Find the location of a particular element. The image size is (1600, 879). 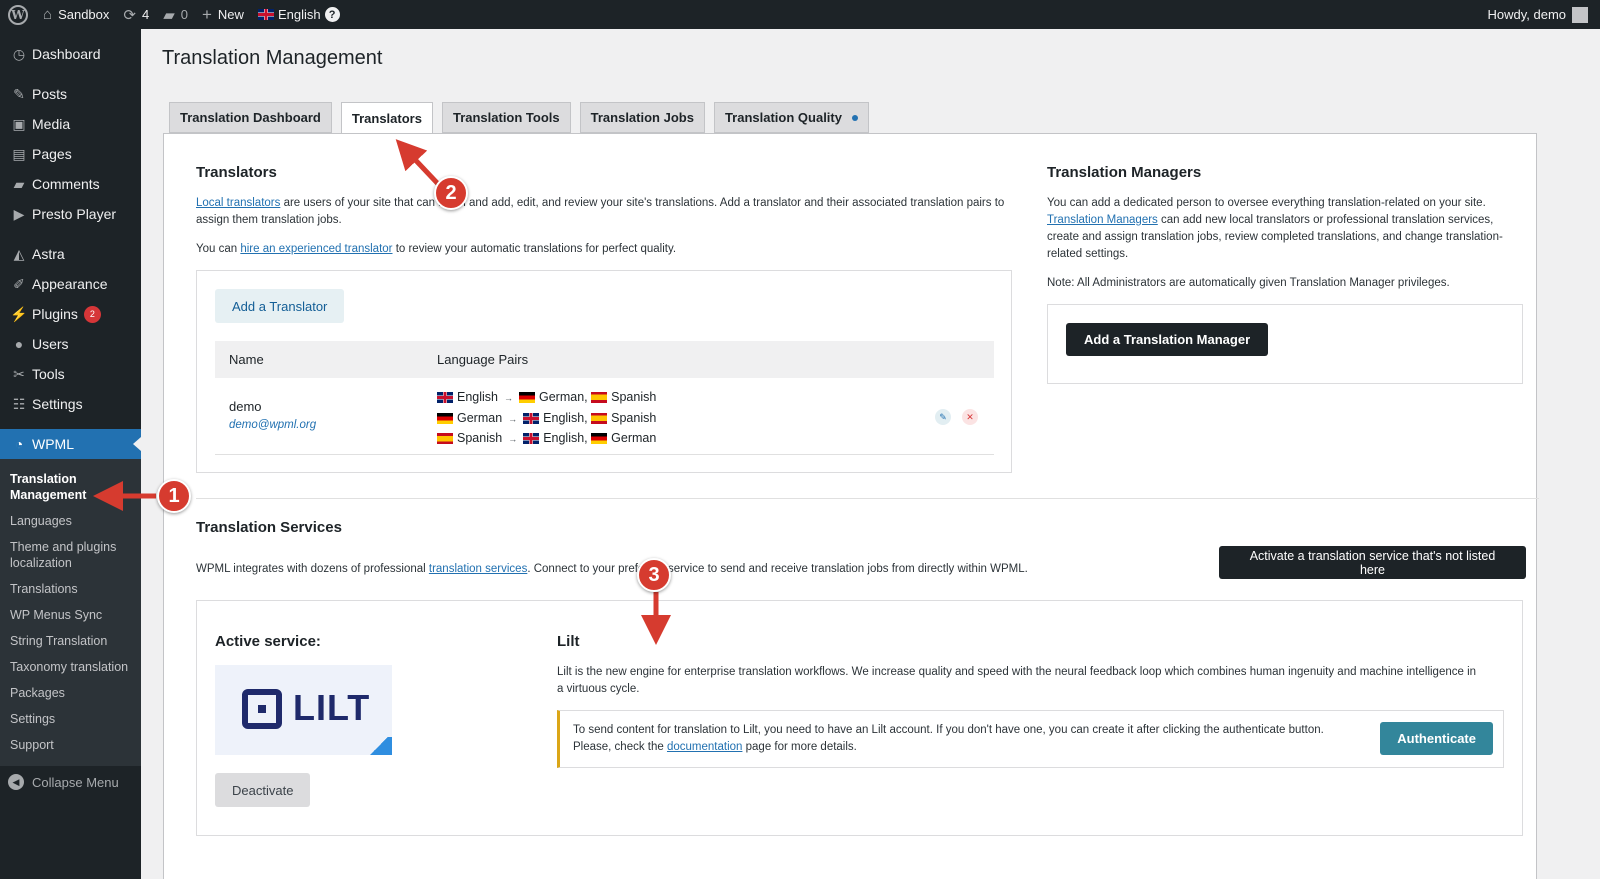

submenu-translations: Translations is located at coordinates (70, 589).